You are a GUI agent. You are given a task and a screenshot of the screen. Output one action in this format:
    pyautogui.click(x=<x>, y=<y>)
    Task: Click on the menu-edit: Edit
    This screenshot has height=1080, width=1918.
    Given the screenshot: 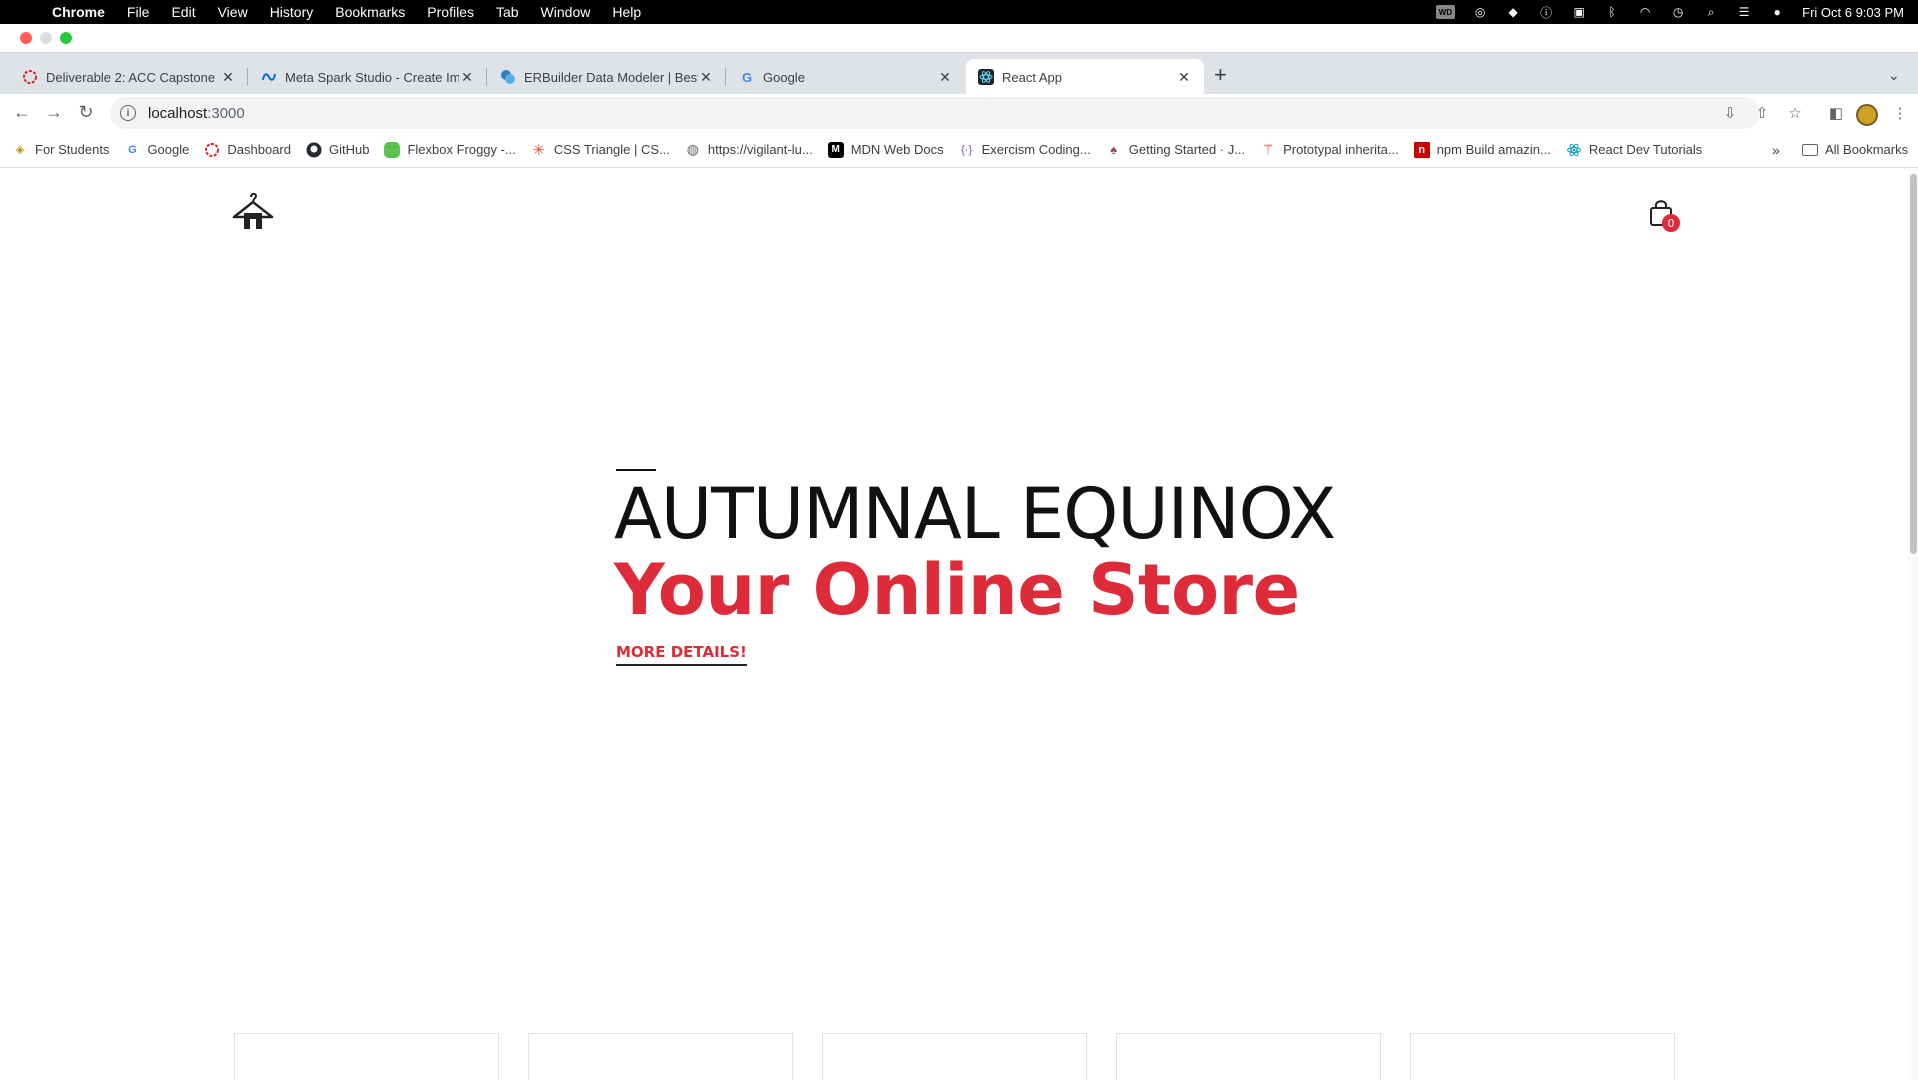 What is the action you would take?
    pyautogui.click(x=183, y=12)
    